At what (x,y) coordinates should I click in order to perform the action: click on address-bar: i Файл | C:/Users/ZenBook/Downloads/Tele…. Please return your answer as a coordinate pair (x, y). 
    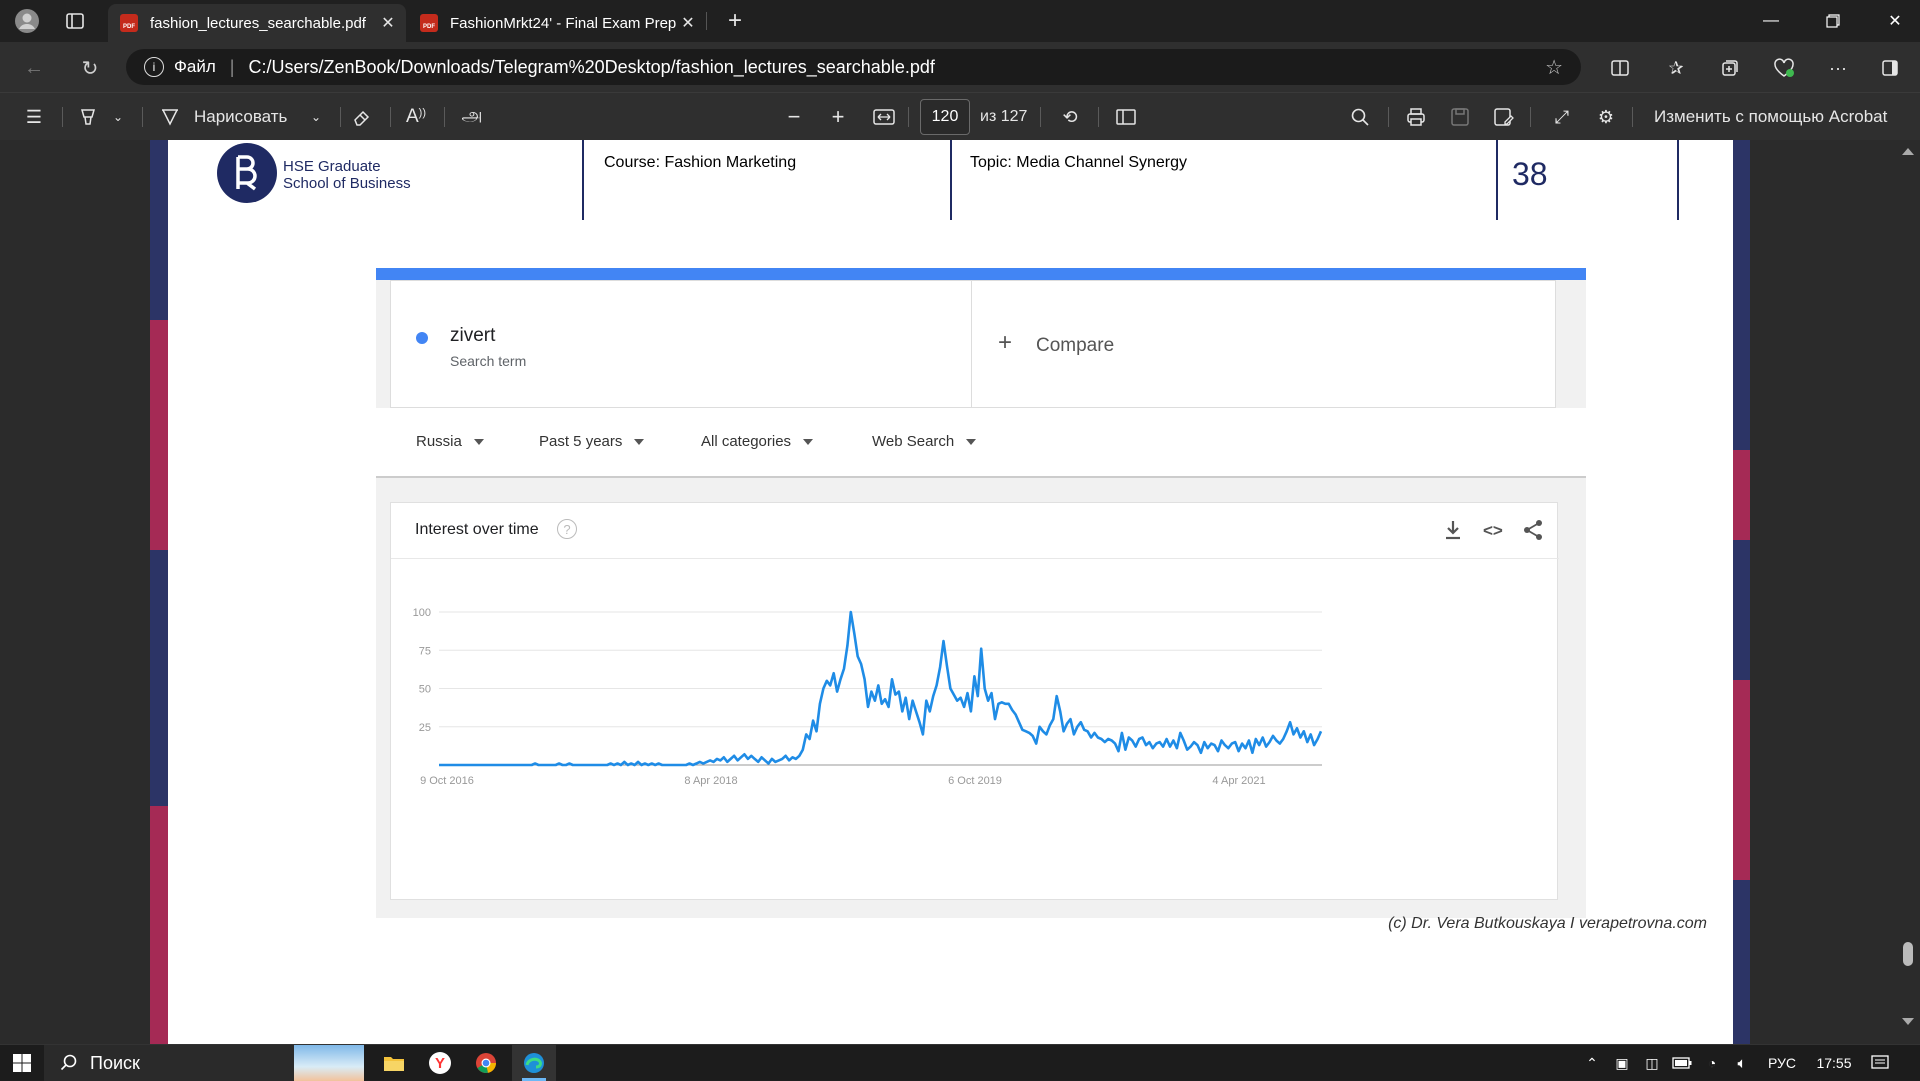
    Looking at the image, I should click on (853, 67).